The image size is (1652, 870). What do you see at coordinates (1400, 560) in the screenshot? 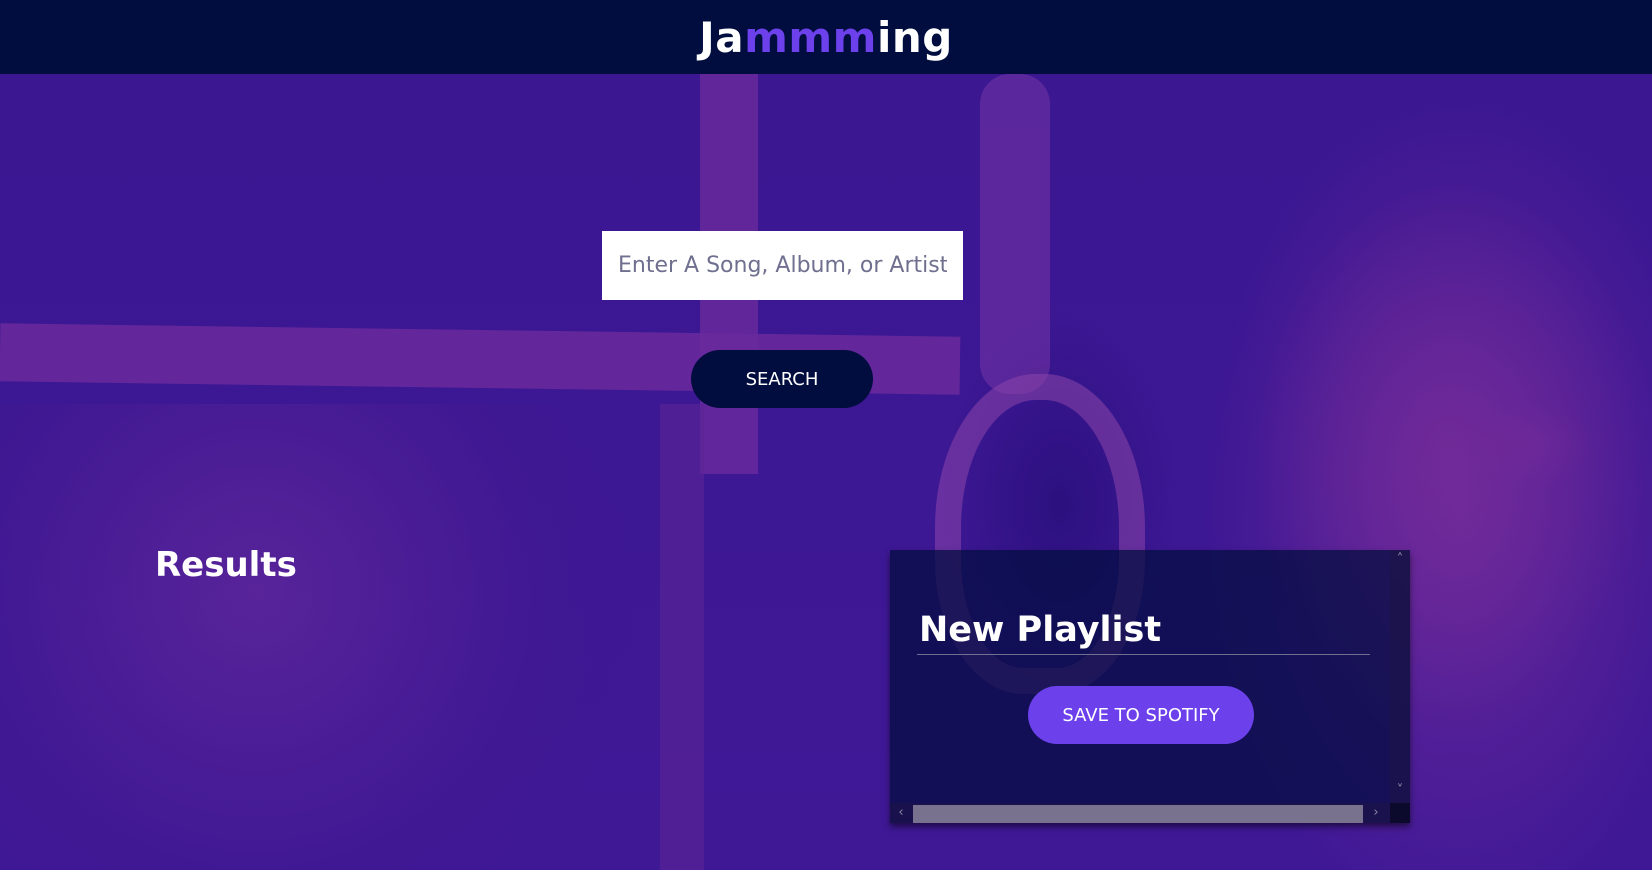
I see `chevron-up-icon: ˄` at bounding box center [1400, 560].